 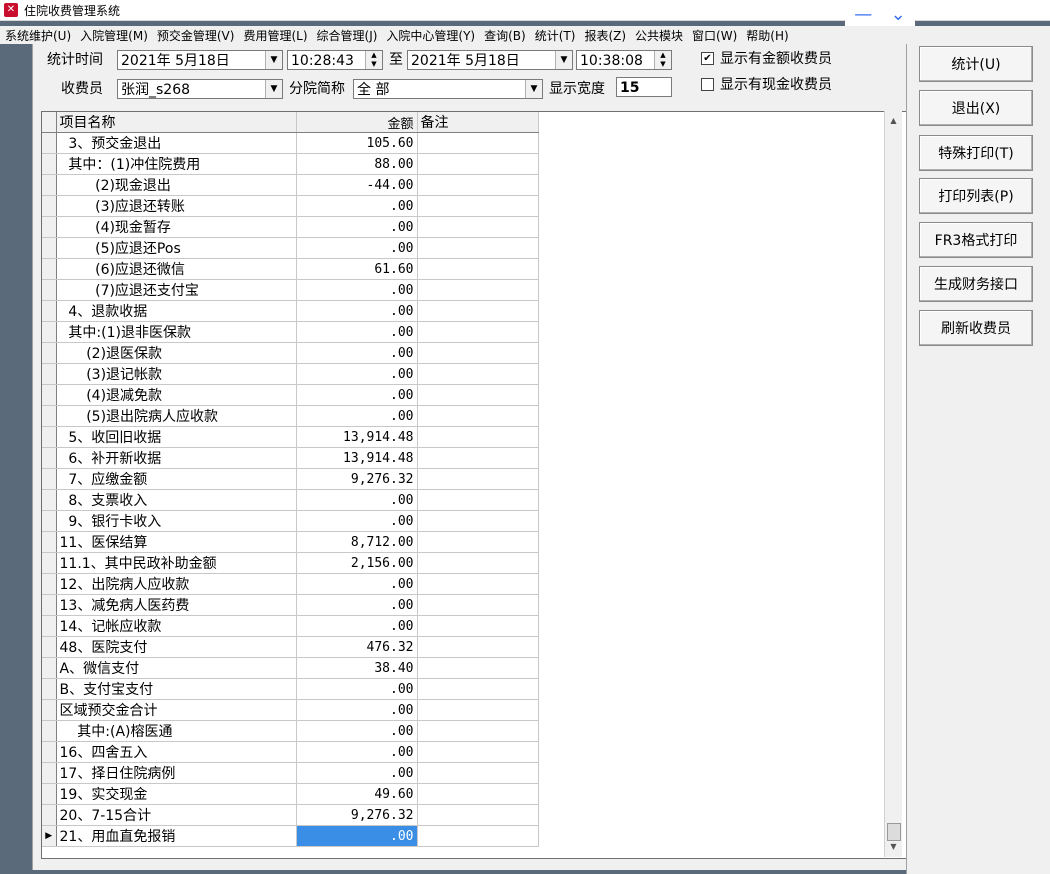 I want to click on table-row: 7、应缴金额 9,276.32, so click(x=290, y=479).